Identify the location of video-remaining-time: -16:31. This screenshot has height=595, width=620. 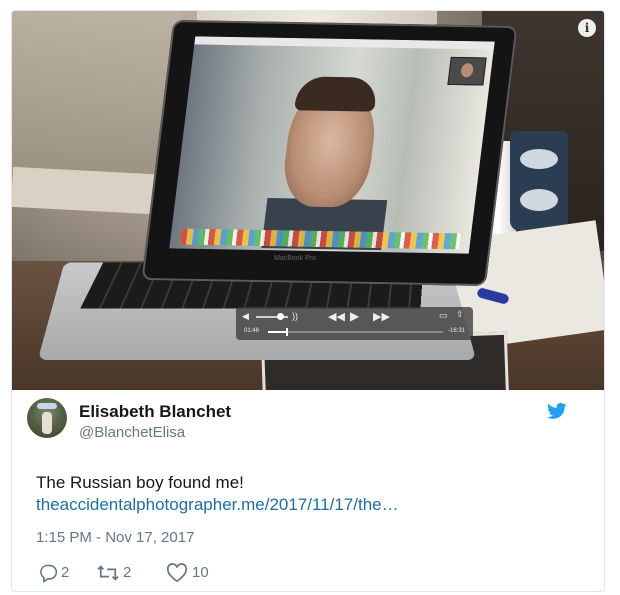
(457, 331).